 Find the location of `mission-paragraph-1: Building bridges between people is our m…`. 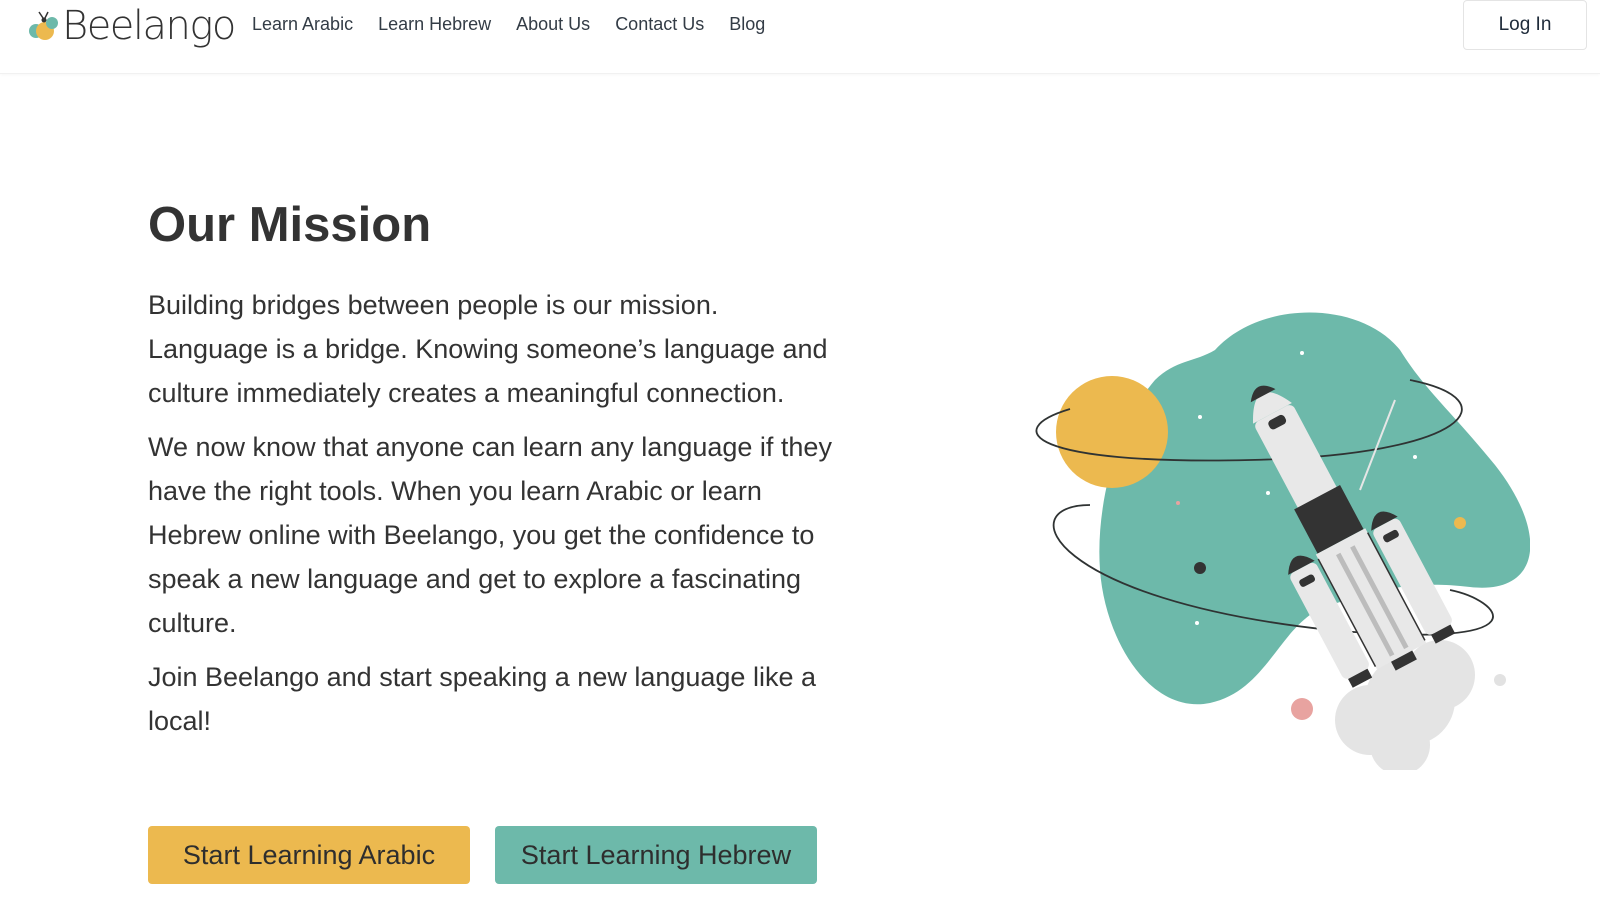

mission-paragraph-1: Building bridges between people is our m… is located at coordinates (488, 349).